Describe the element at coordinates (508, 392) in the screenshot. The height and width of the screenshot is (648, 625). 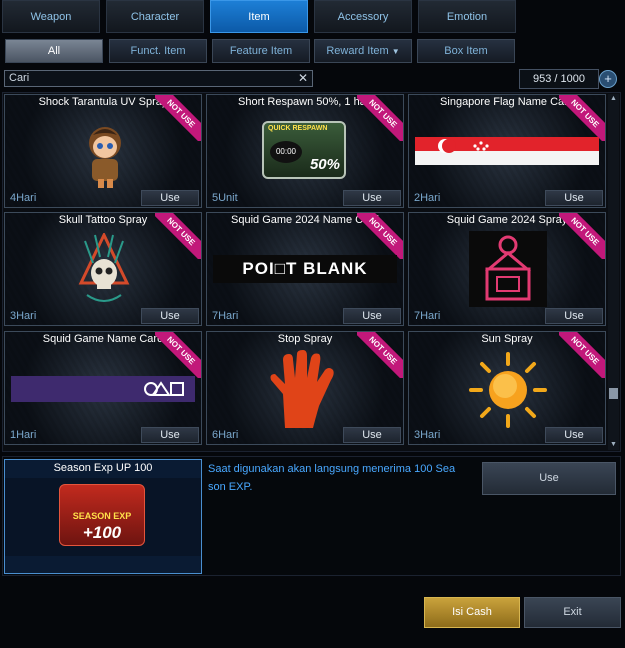
I see `sun-icon` at that location.